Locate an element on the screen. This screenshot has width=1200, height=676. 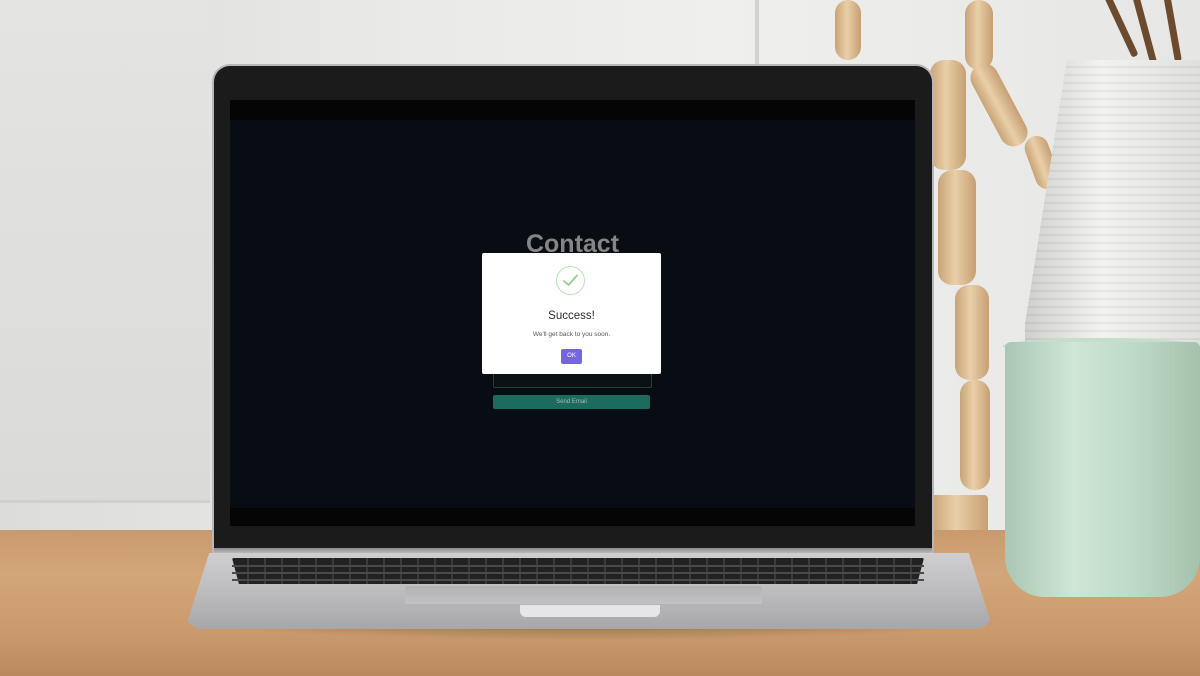
screen-bezel-top is located at coordinates (572, 110).